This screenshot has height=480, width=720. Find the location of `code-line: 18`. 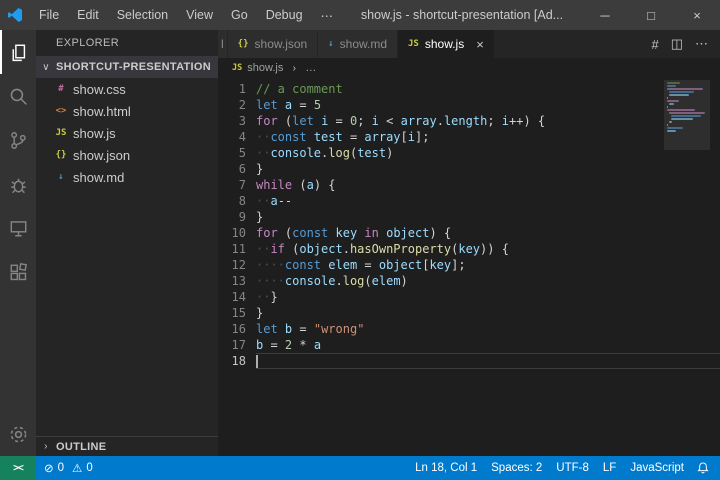

code-line: 18 is located at coordinates (469, 361).